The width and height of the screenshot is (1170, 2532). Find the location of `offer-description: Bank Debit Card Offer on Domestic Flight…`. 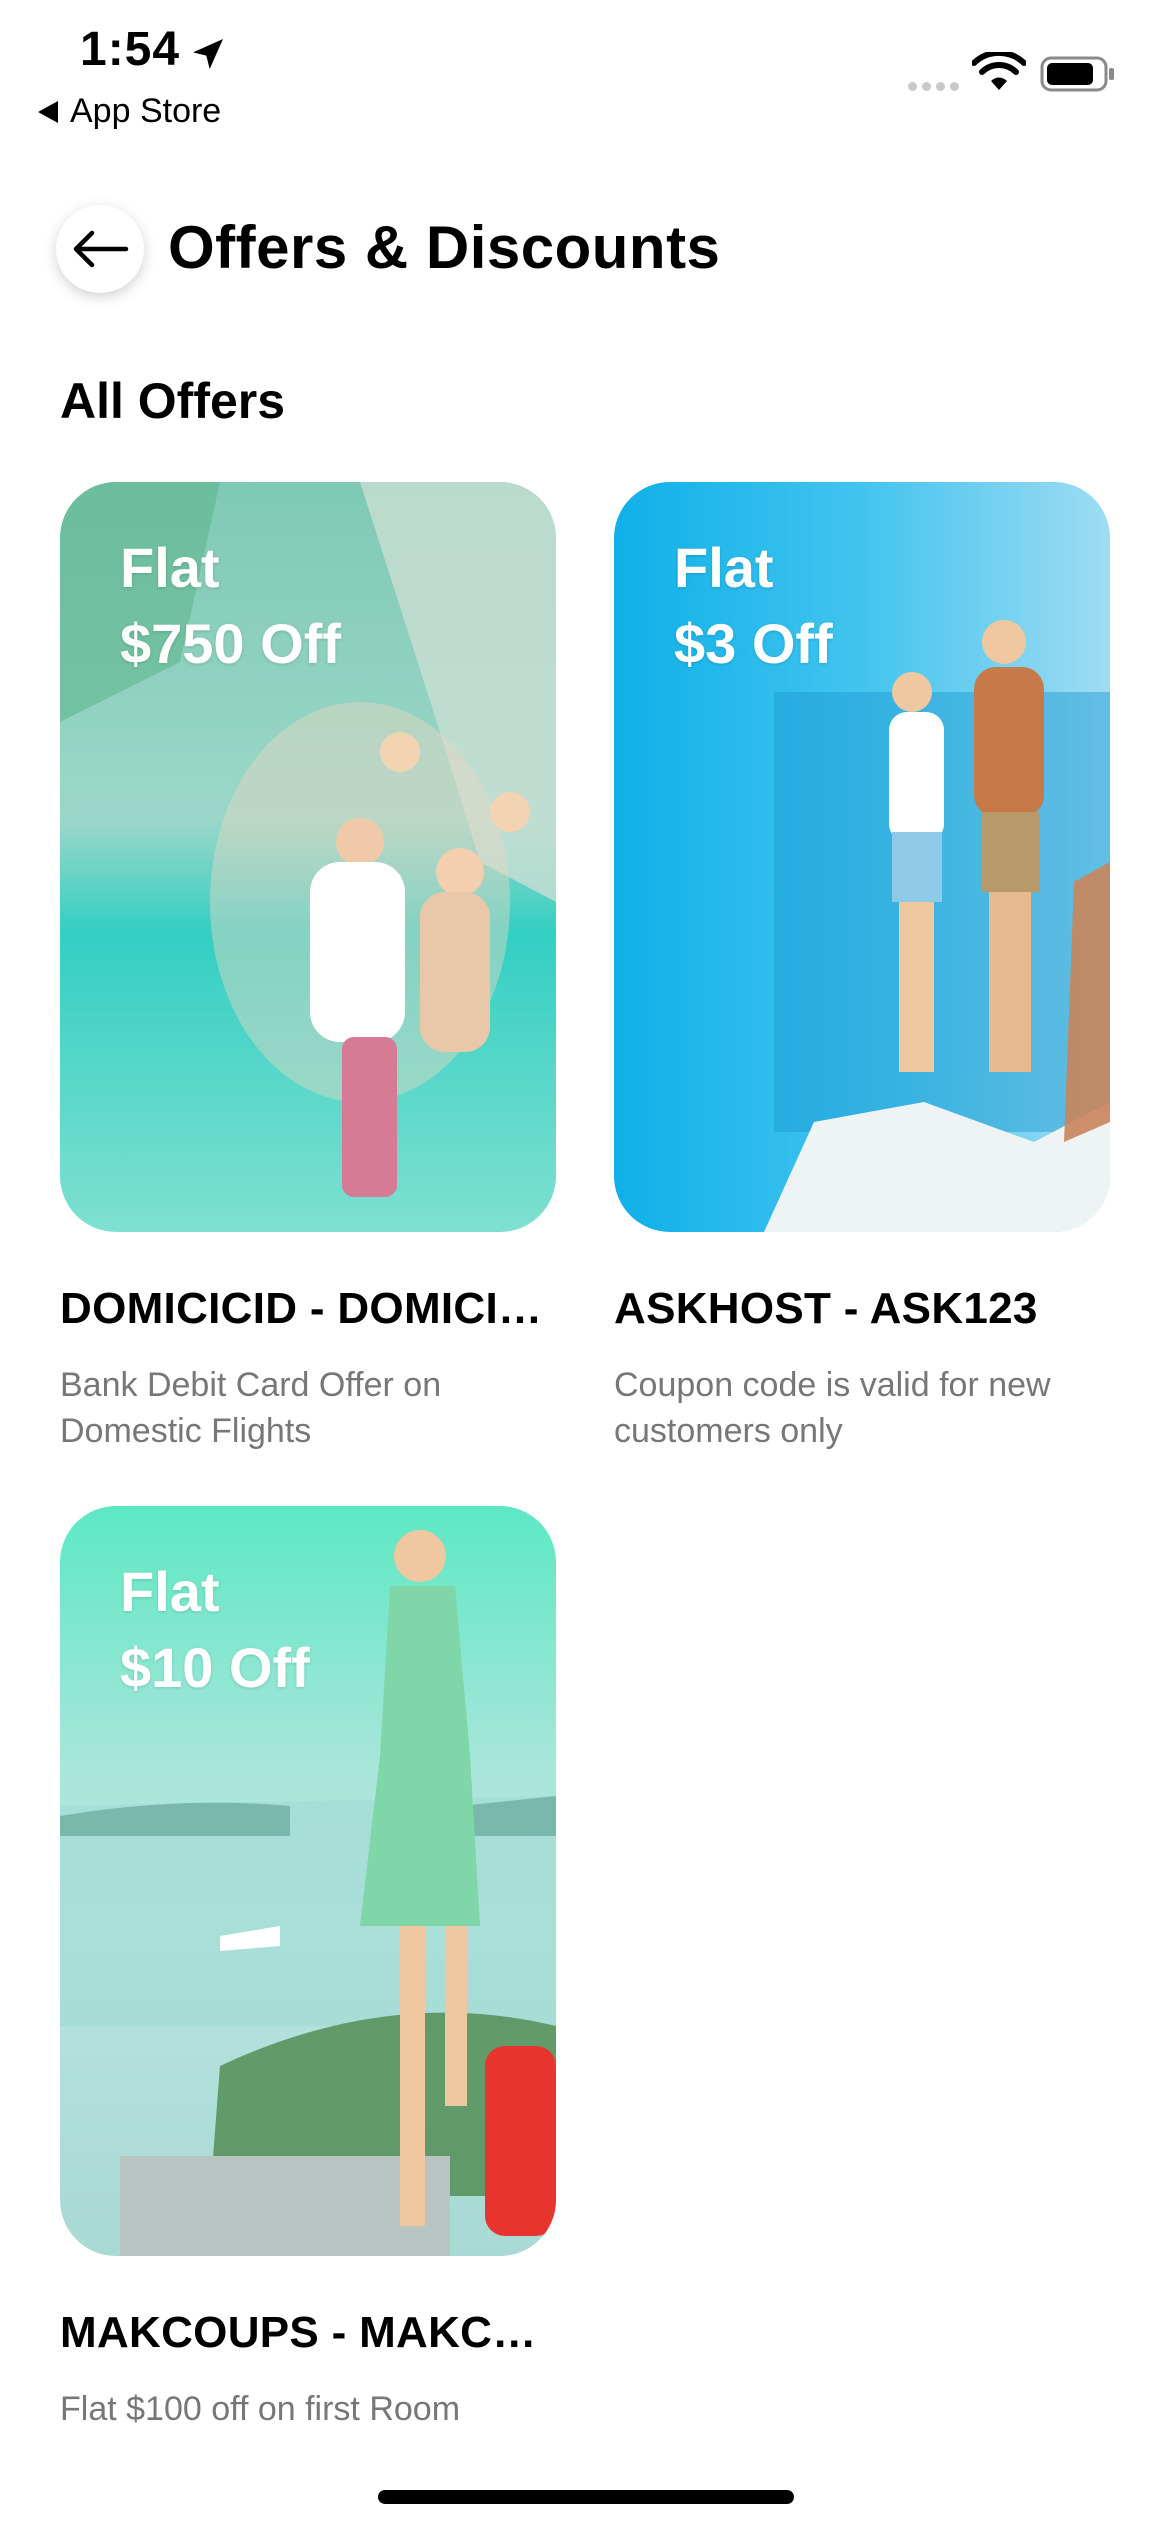

offer-description: Bank Debit Card Offer on Domestic Flight… is located at coordinates (251, 1408).